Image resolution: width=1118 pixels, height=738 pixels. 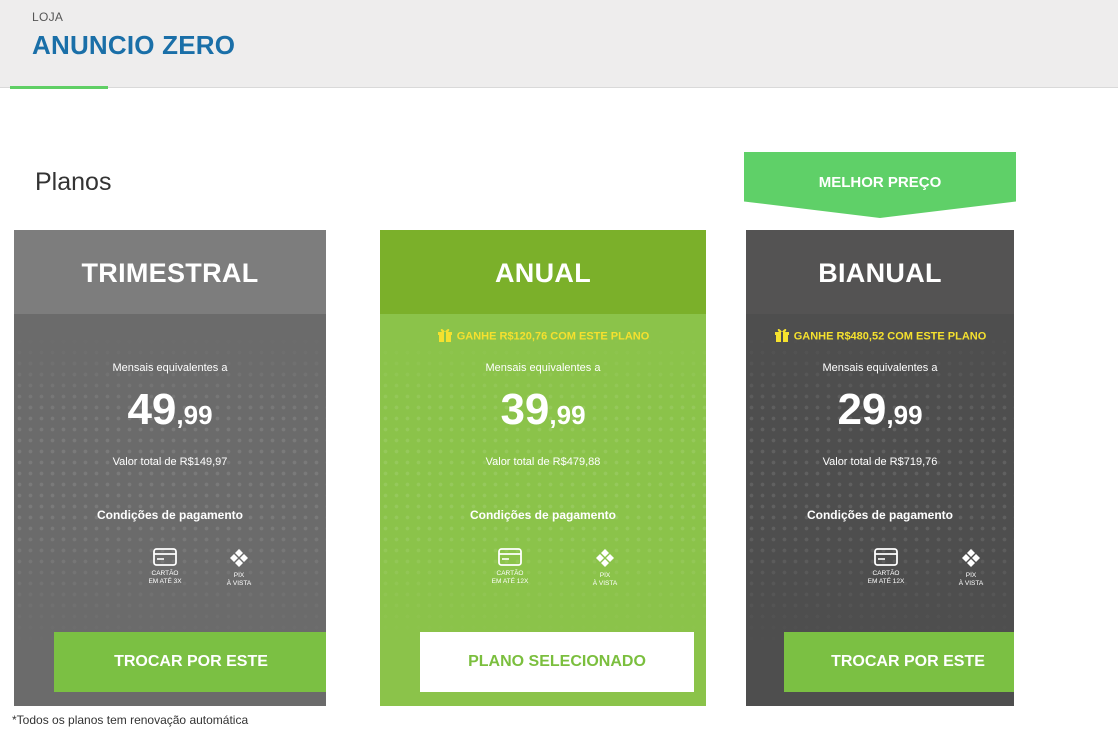 I want to click on bonus-banner: GANHE R$480,52 COM ESTE PLANO, so click(x=880, y=335).